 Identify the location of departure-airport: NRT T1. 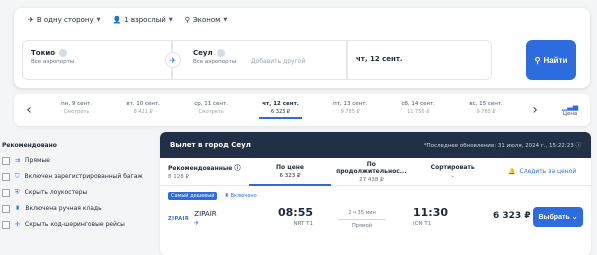
(303, 224).